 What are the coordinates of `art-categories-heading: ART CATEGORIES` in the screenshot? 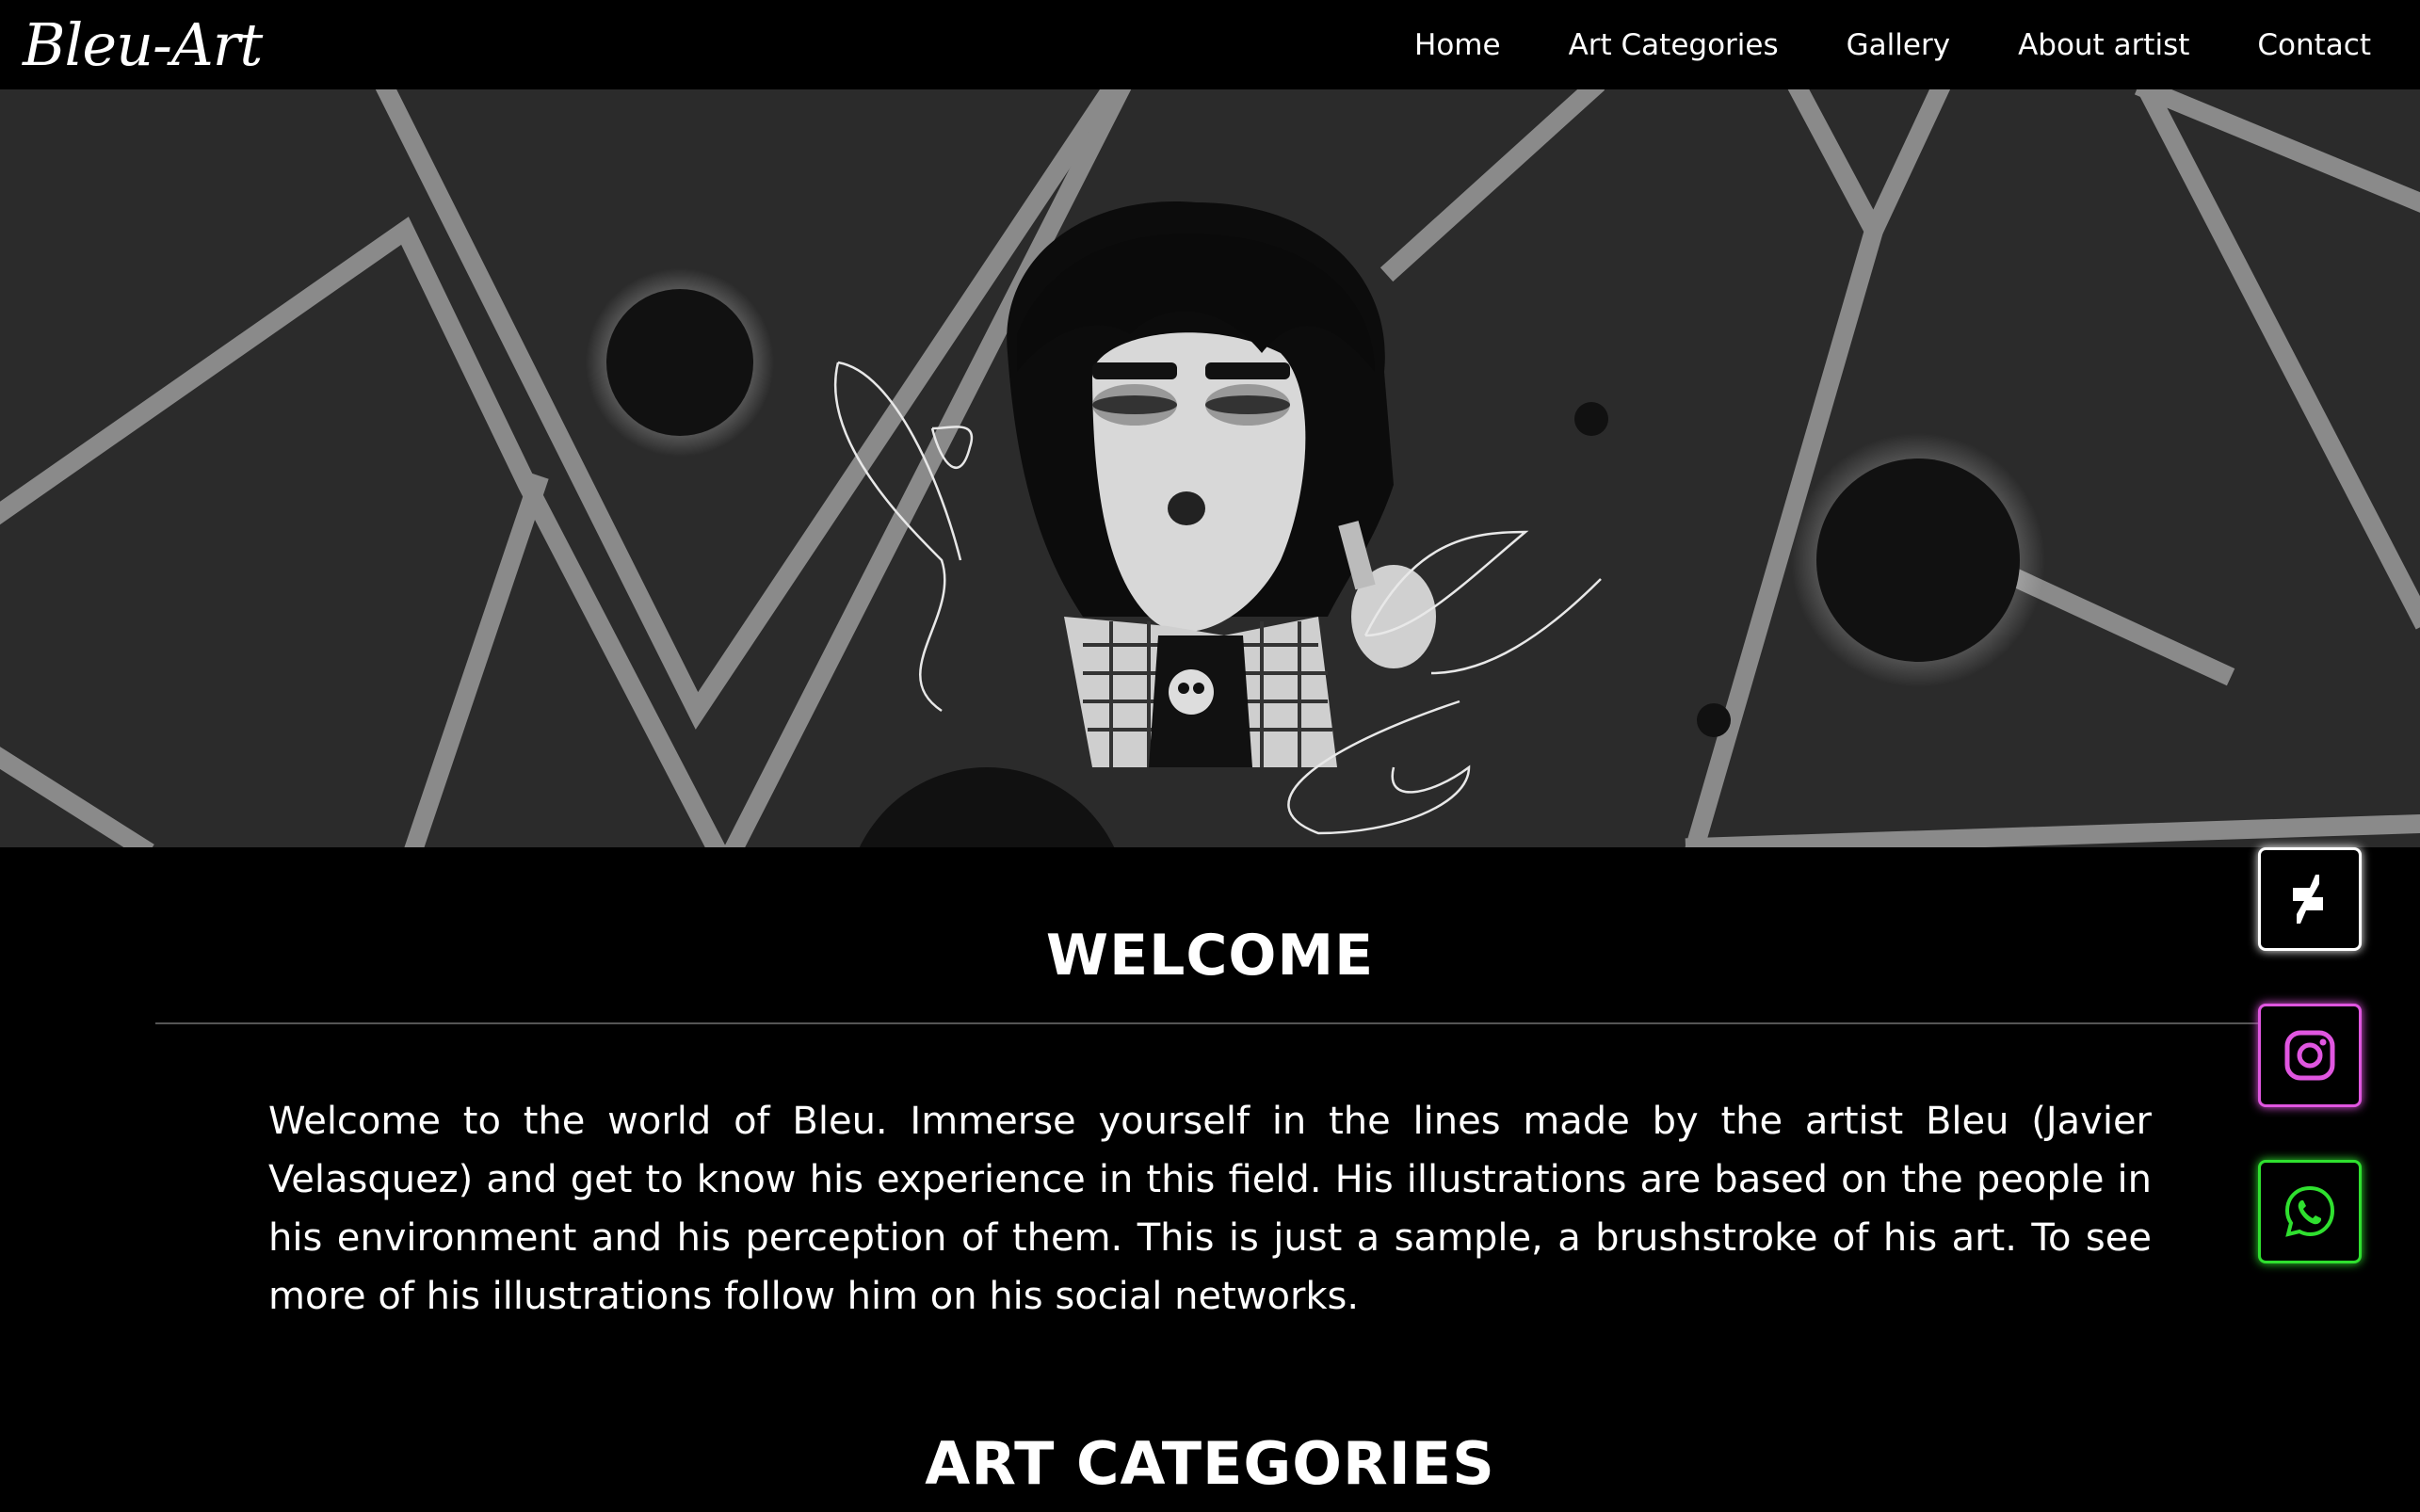 It's located at (1210, 1463).